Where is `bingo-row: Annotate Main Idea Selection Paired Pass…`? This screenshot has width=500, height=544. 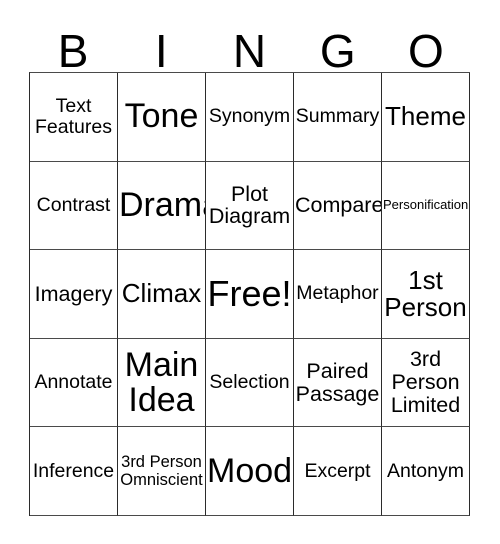
bingo-row: Annotate Main Idea Selection Paired Pass… is located at coordinates (250, 383).